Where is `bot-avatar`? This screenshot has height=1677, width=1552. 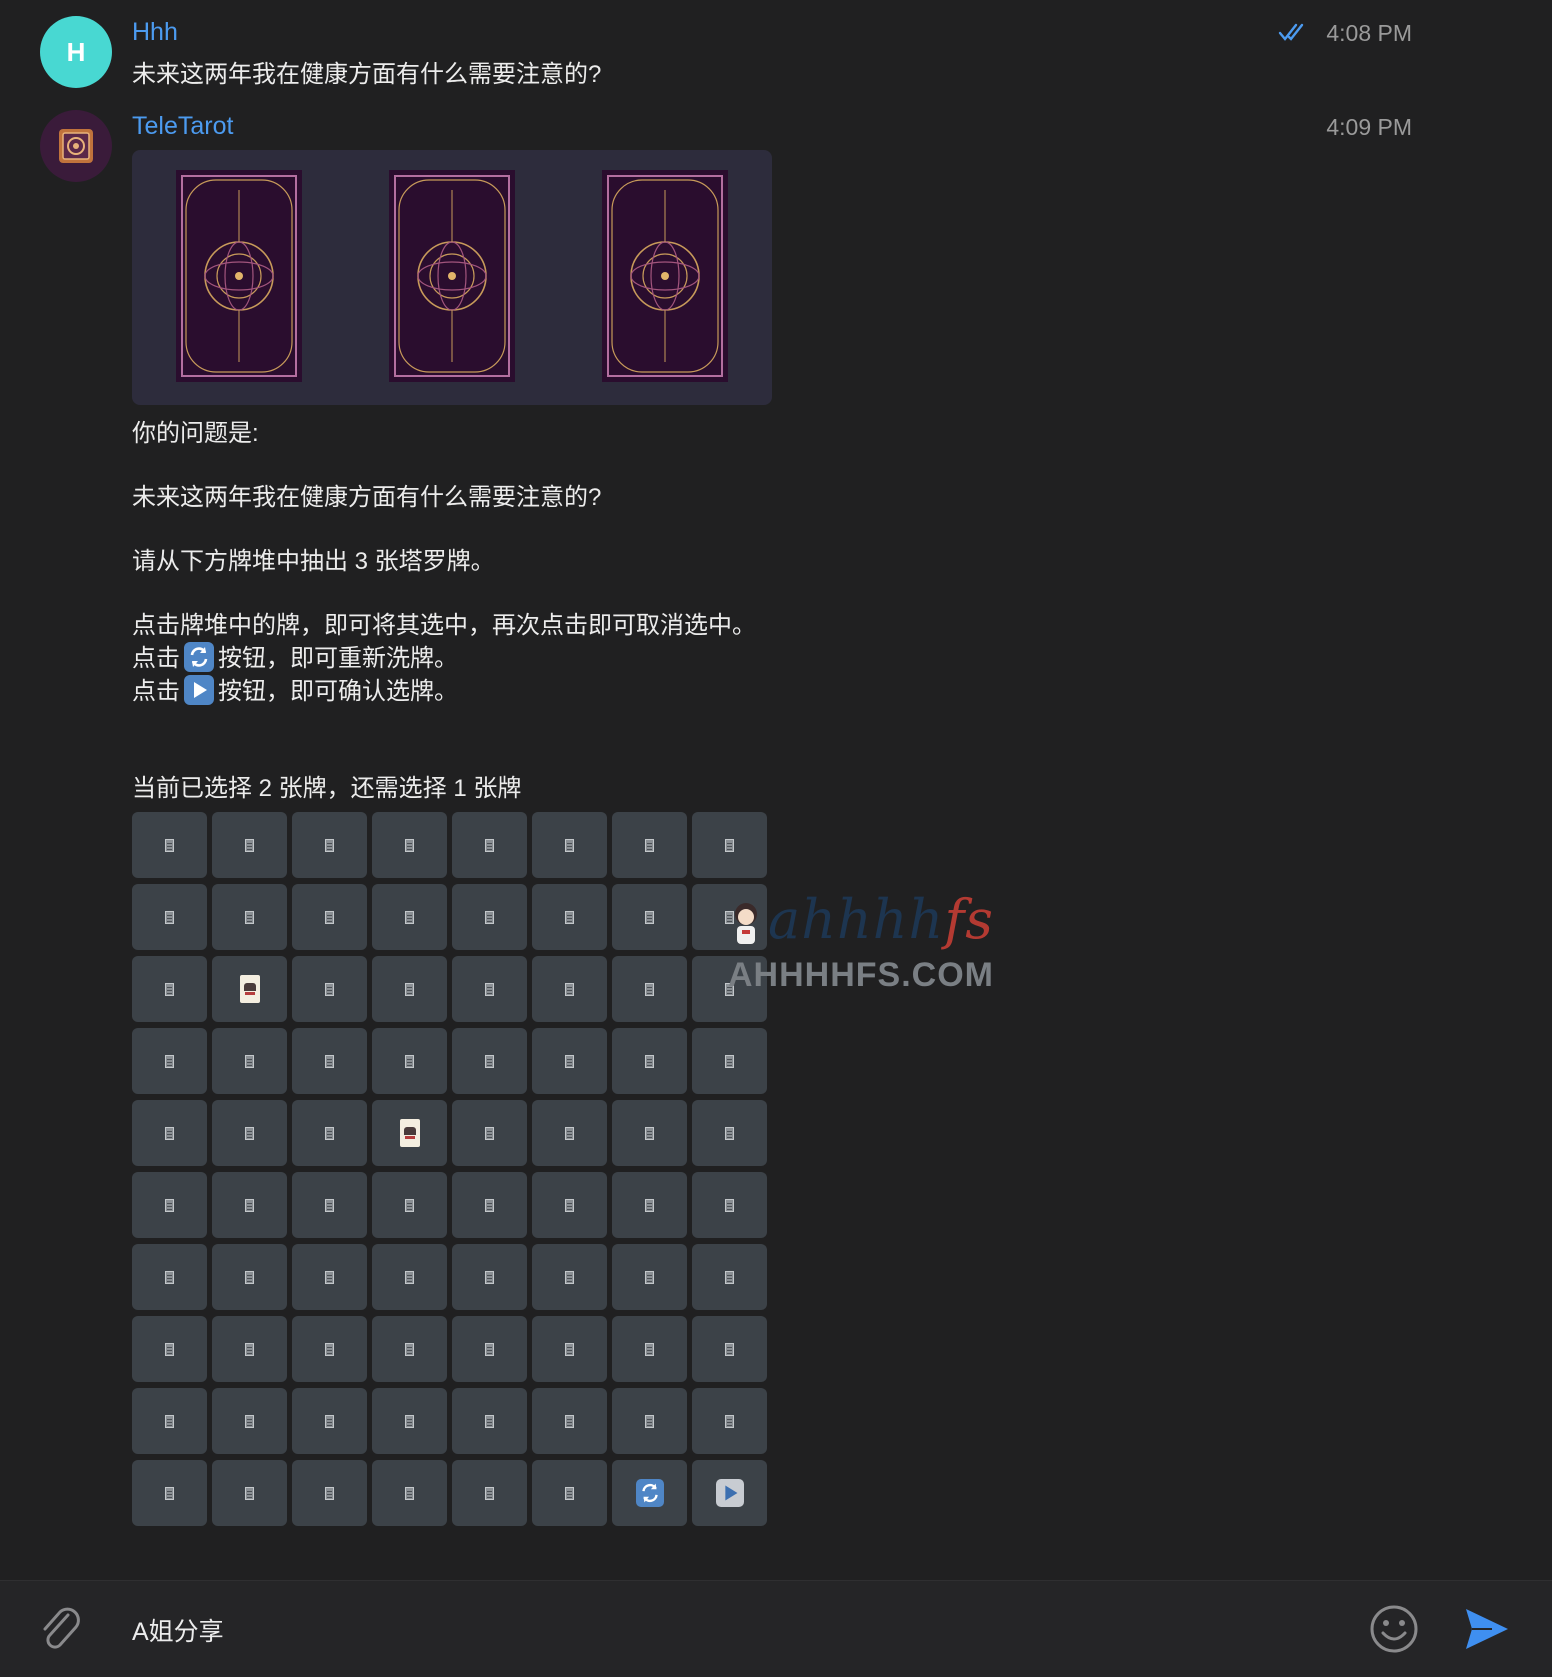 bot-avatar is located at coordinates (76, 146).